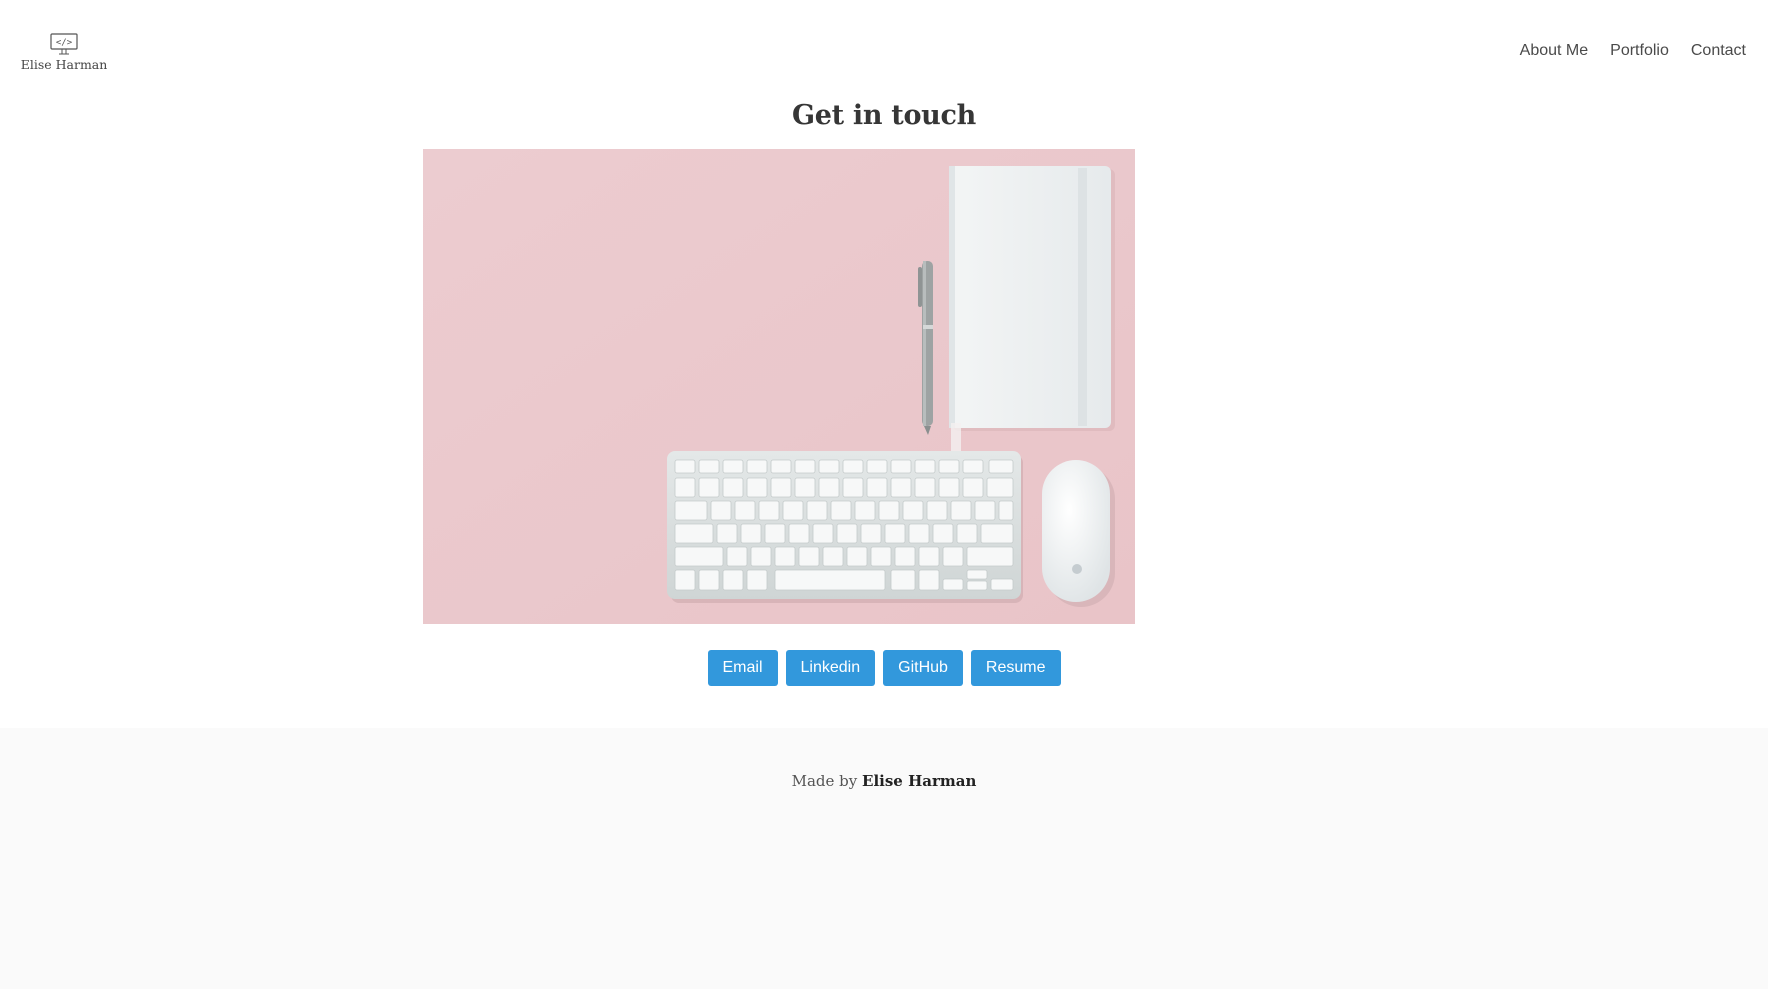 The height and width of the screenshot is (989, 1768). What do you see at coordinates (824, 781) in the screenshot?
I see `footer-prefix: Made by` at bounding box center [824, 781].